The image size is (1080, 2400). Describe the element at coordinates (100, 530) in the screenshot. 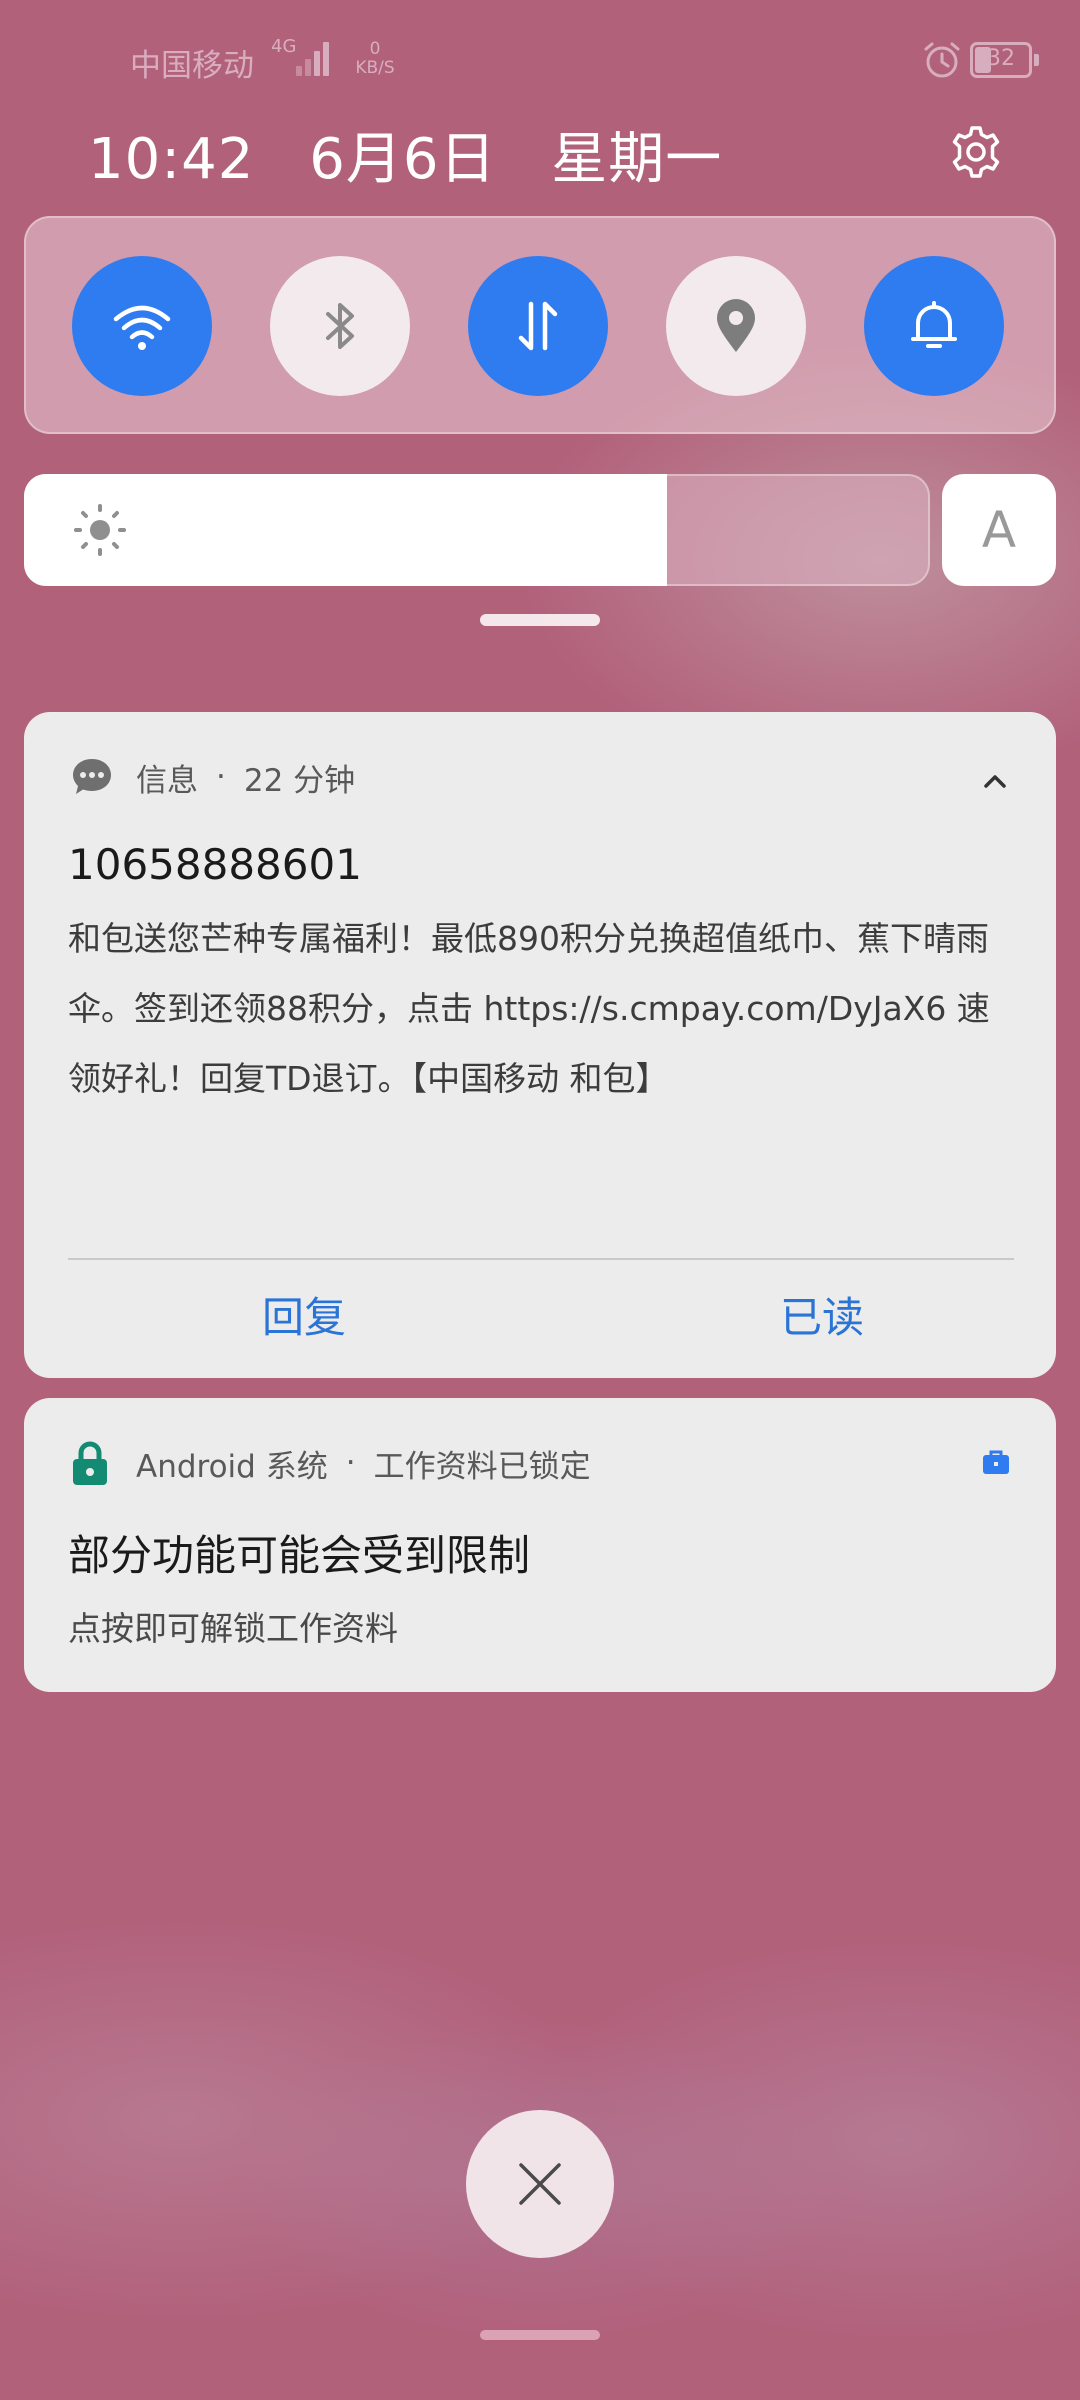

I see `sun-icon` at that location.